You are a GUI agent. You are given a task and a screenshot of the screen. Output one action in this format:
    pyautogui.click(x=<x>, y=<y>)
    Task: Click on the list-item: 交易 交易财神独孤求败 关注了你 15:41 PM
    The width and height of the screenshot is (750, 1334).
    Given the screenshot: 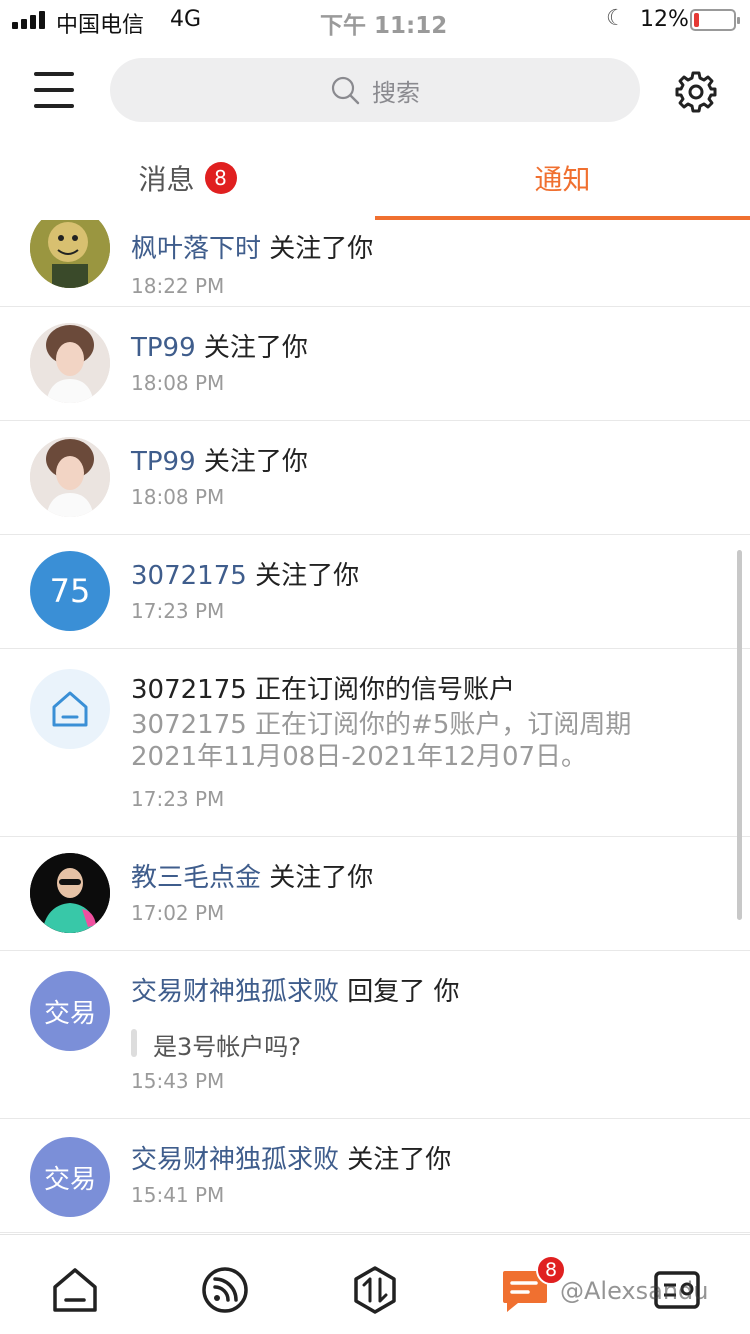 What is the action you would take?
    pyautogui.click(x=375, y=1176)
    